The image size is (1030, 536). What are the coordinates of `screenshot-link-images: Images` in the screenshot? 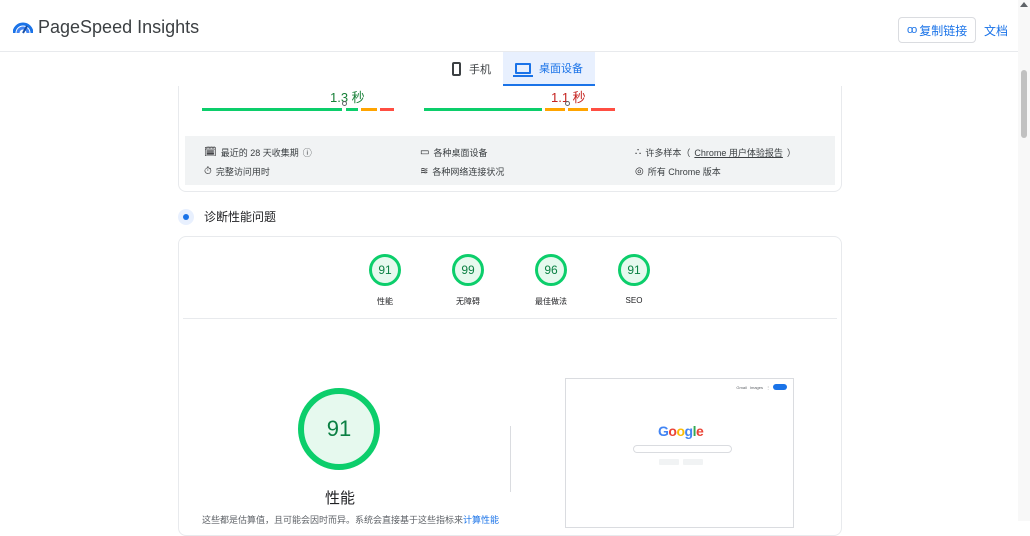 It's located at (756, 387).